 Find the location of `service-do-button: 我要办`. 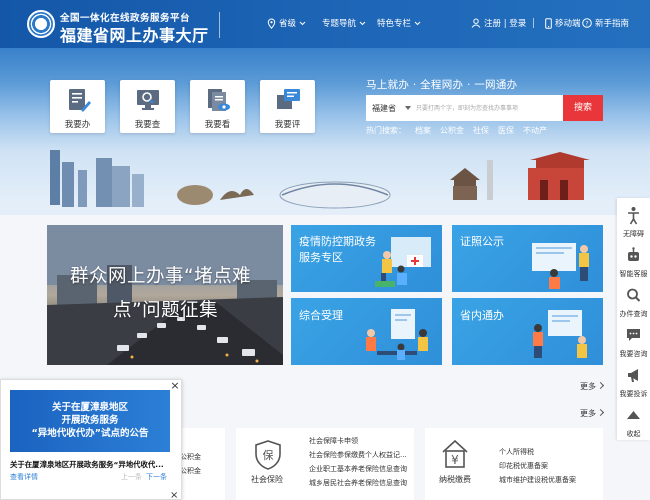

service-do-button: 我要办 is located at coordinates (77, 106).